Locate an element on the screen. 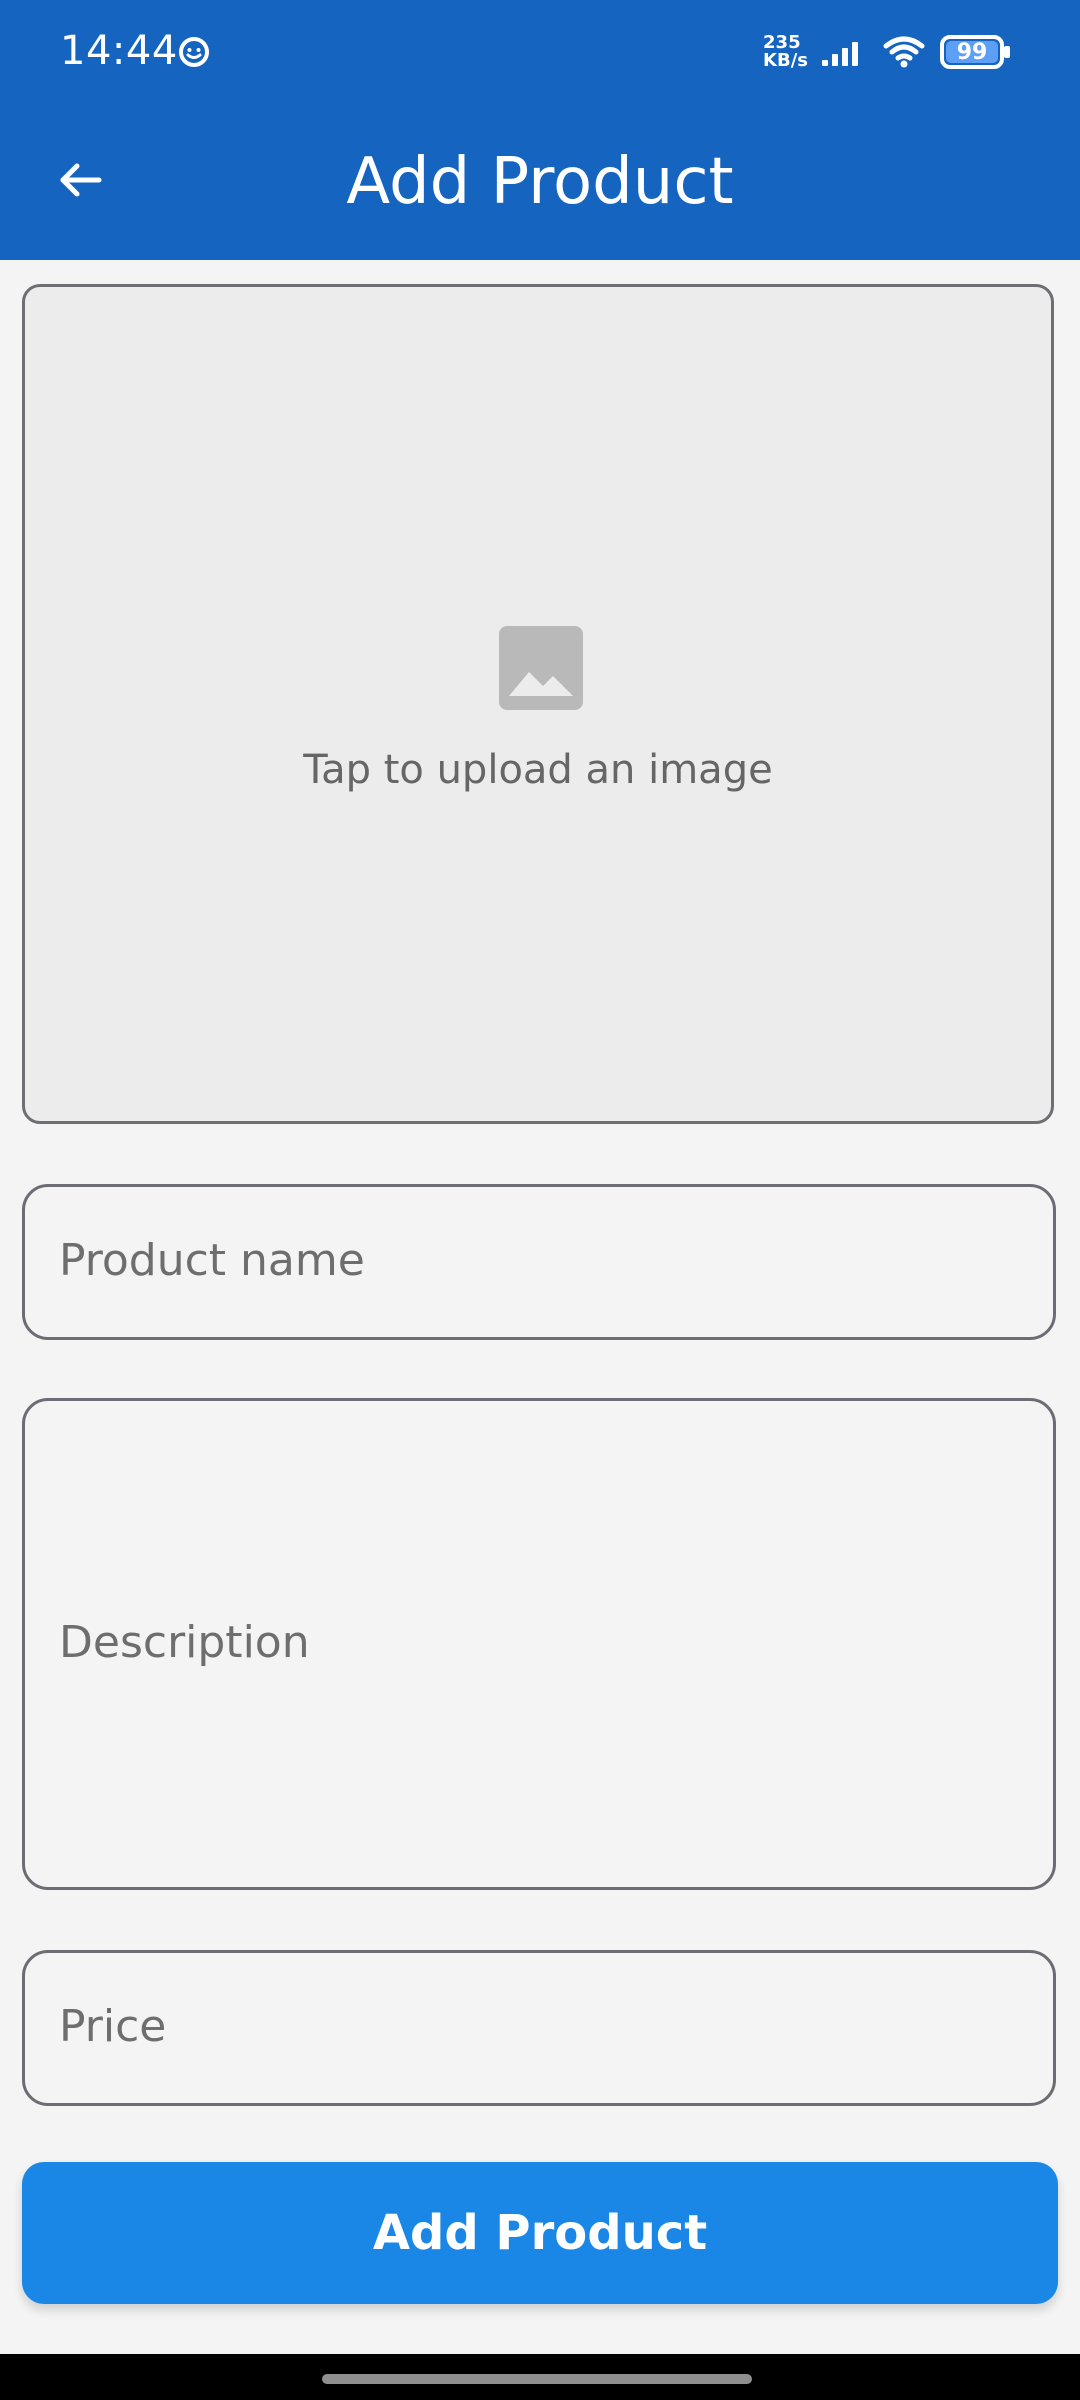  battery-level: 99 is located at coordinates (972, 52).